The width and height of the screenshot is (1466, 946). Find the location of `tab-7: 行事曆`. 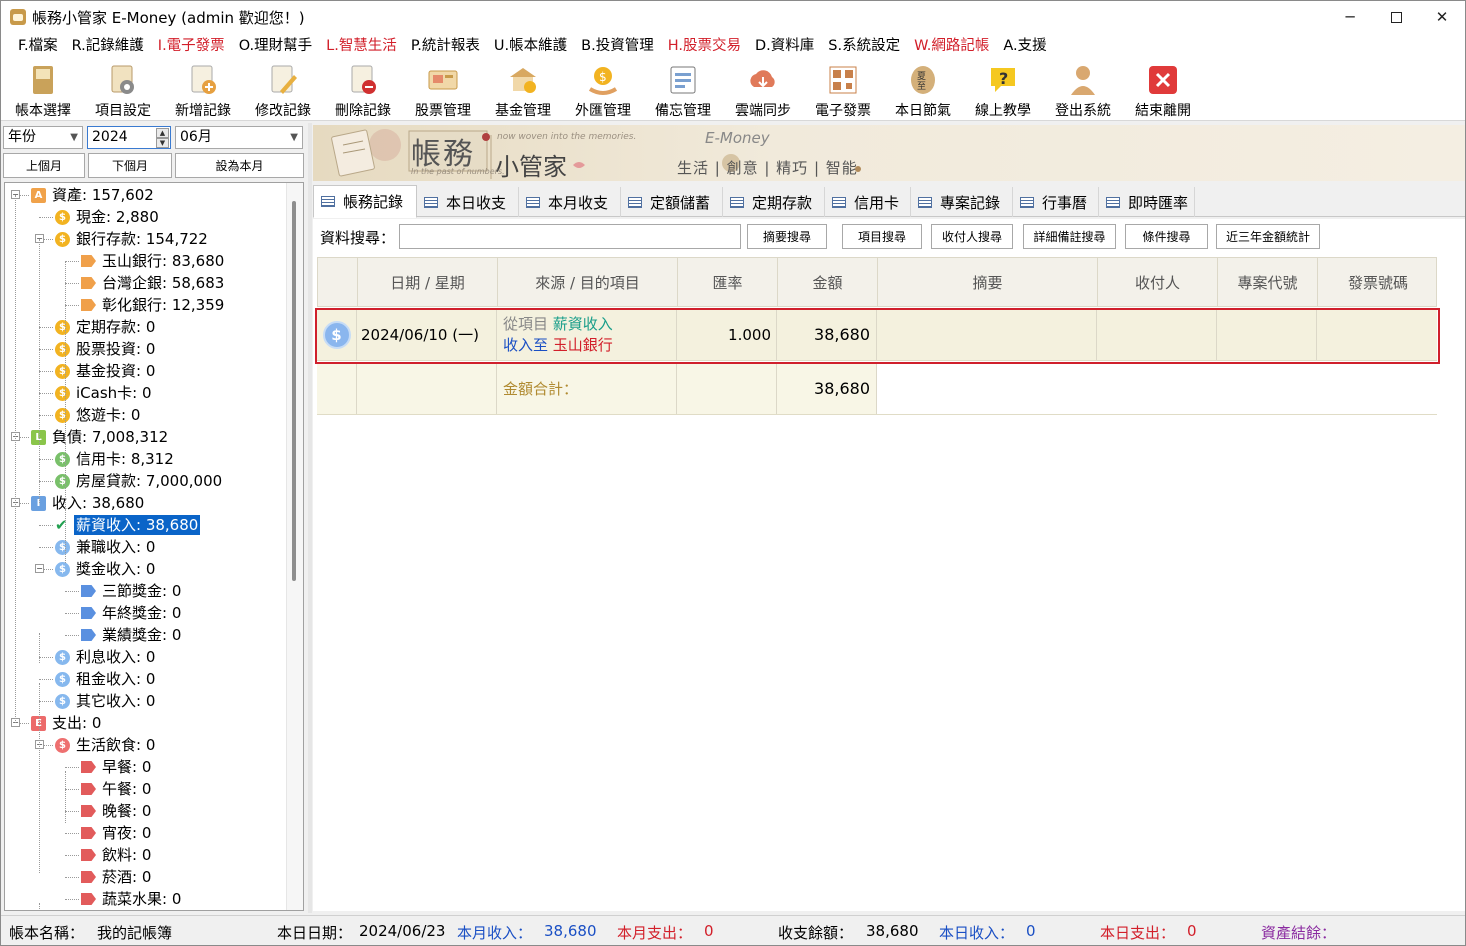

tab-7: 行事曆 is located at coordinates (1056, 202).